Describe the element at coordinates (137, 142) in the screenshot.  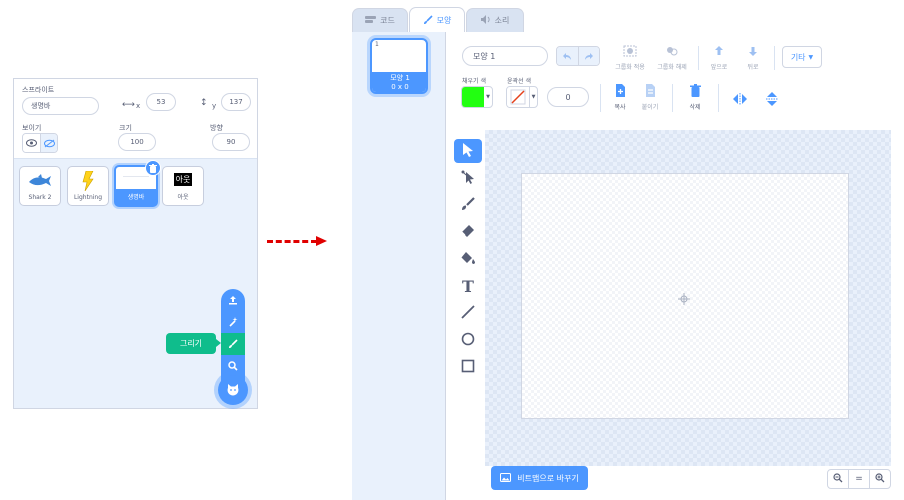
I see `size-input: 100` at that location.